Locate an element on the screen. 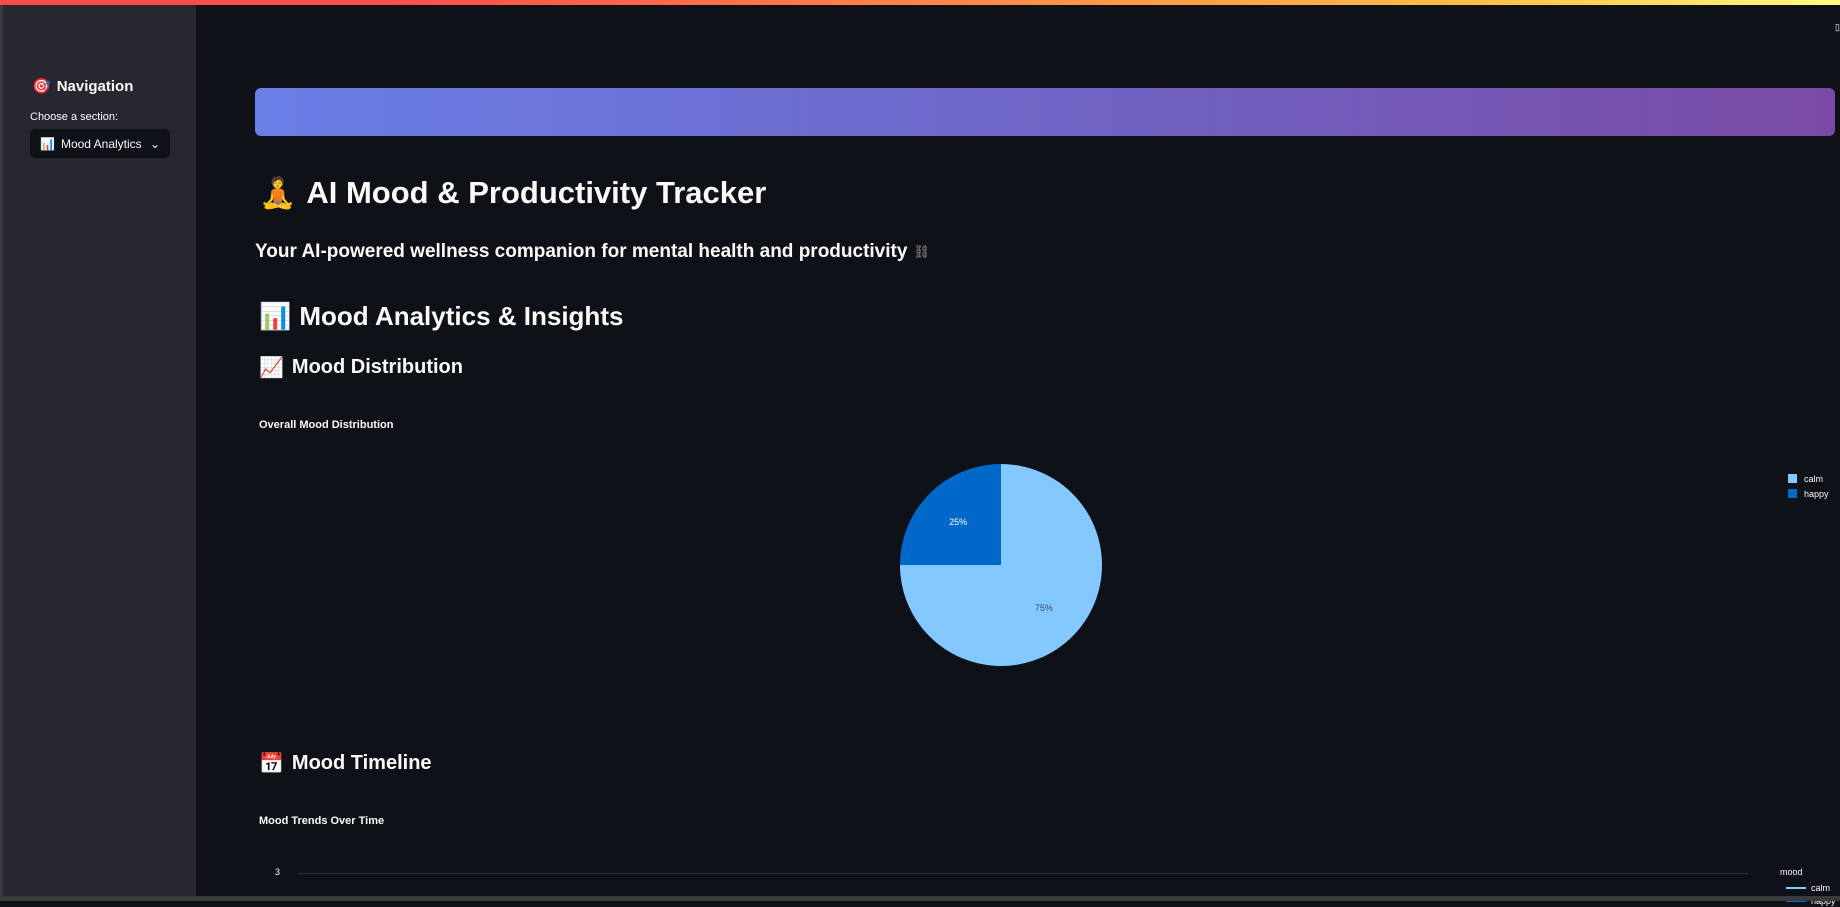 Image resolution: width=1840 pixels, height=907 pixels. pie-legend: calm happy is located at coordinates (1808, 486).